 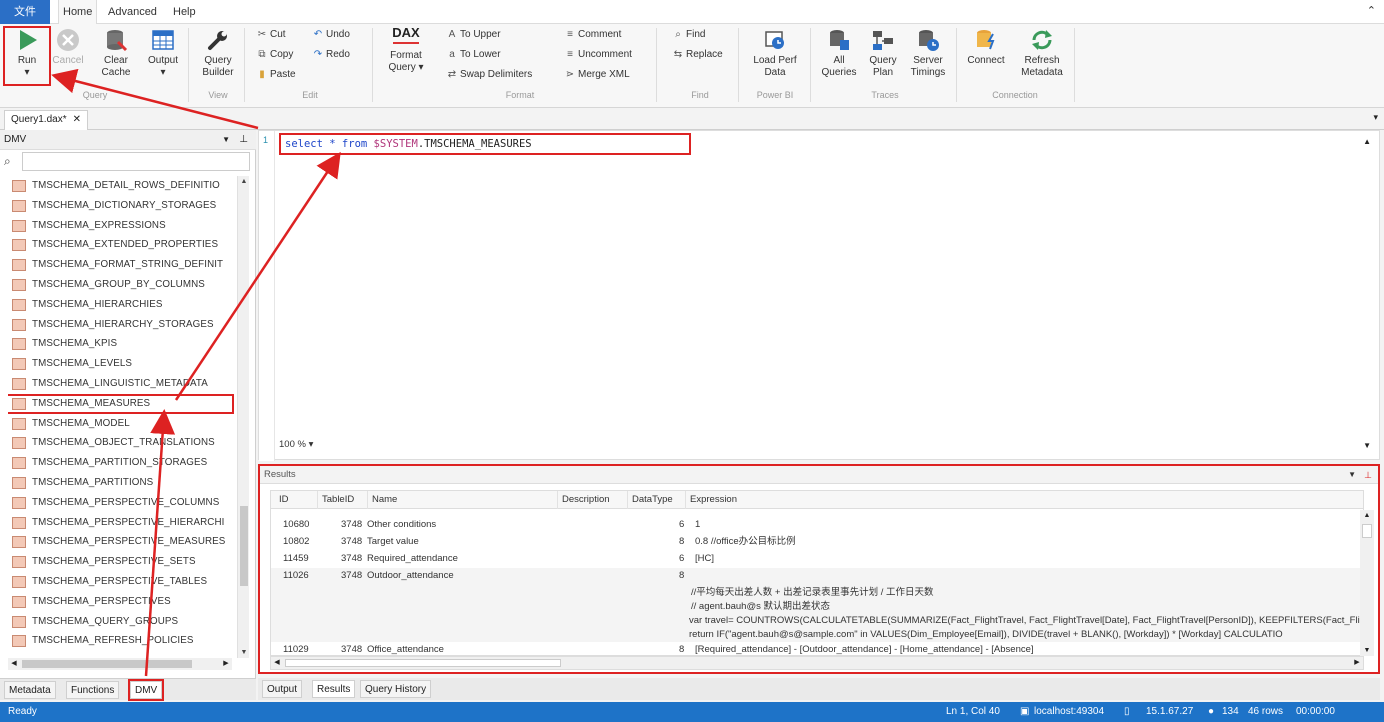 I want to click on paste-button: ▮ Paste, so click(x=275, y=75).